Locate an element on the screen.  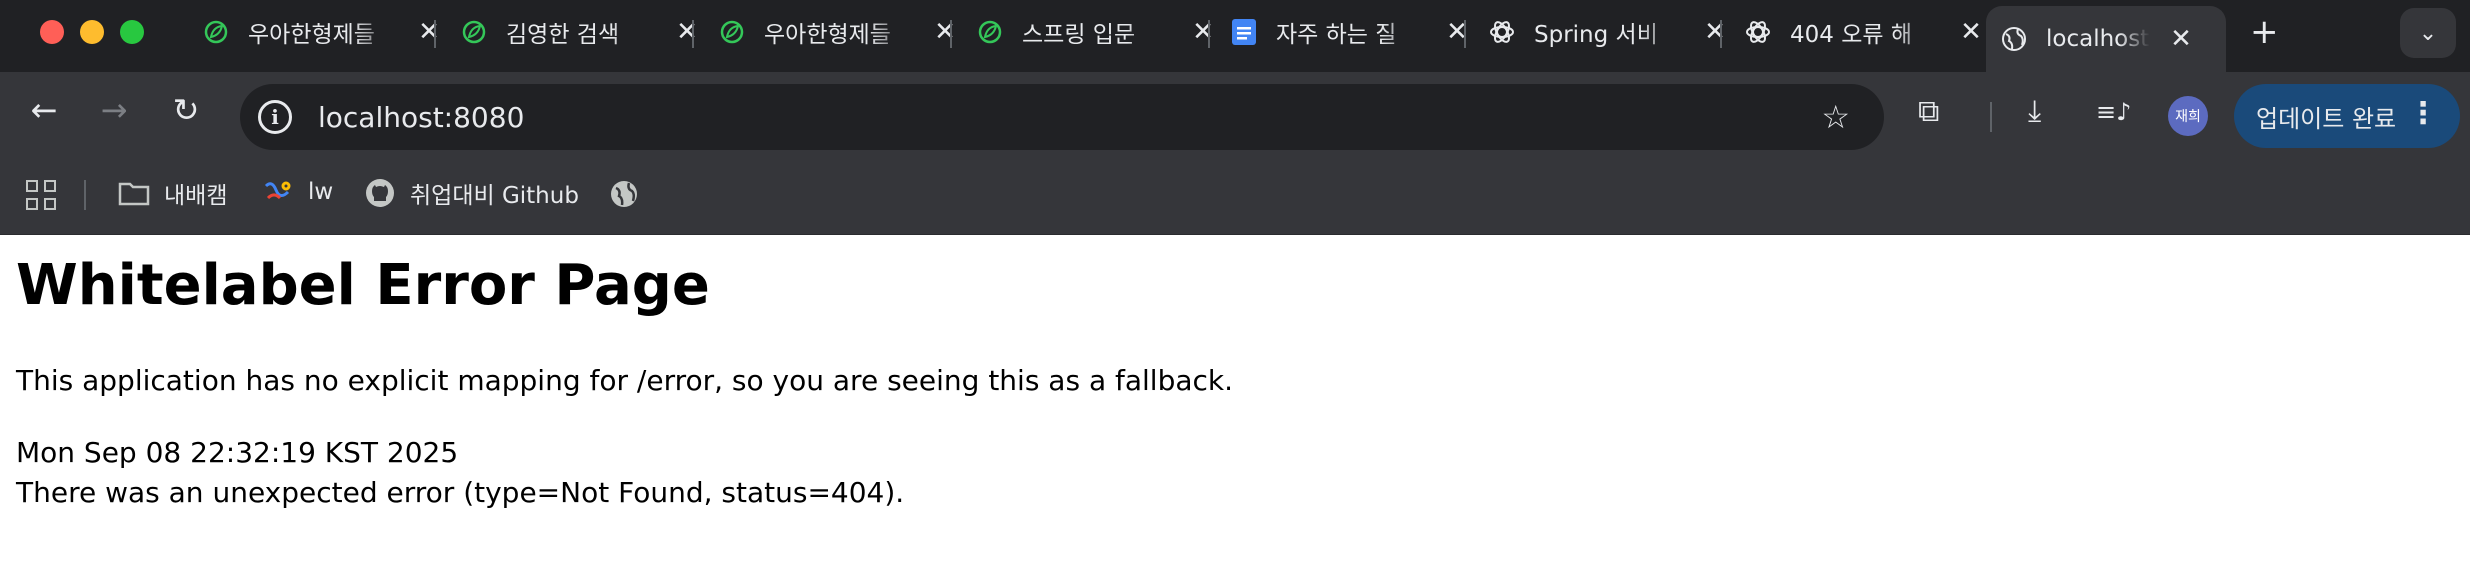
chevron-down-icon: ⌄ is located at coordinates (2428, 33).